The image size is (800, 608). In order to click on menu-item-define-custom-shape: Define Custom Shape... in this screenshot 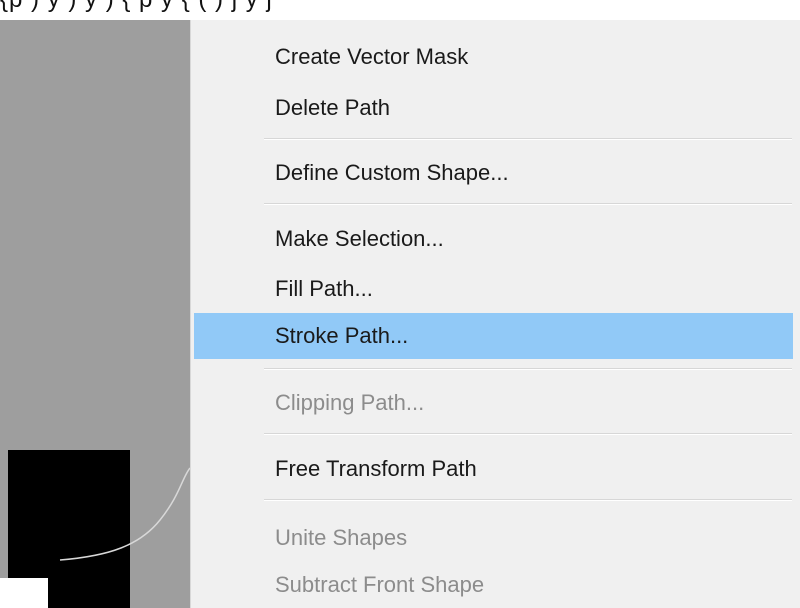, I will do `click(493, 173)`.